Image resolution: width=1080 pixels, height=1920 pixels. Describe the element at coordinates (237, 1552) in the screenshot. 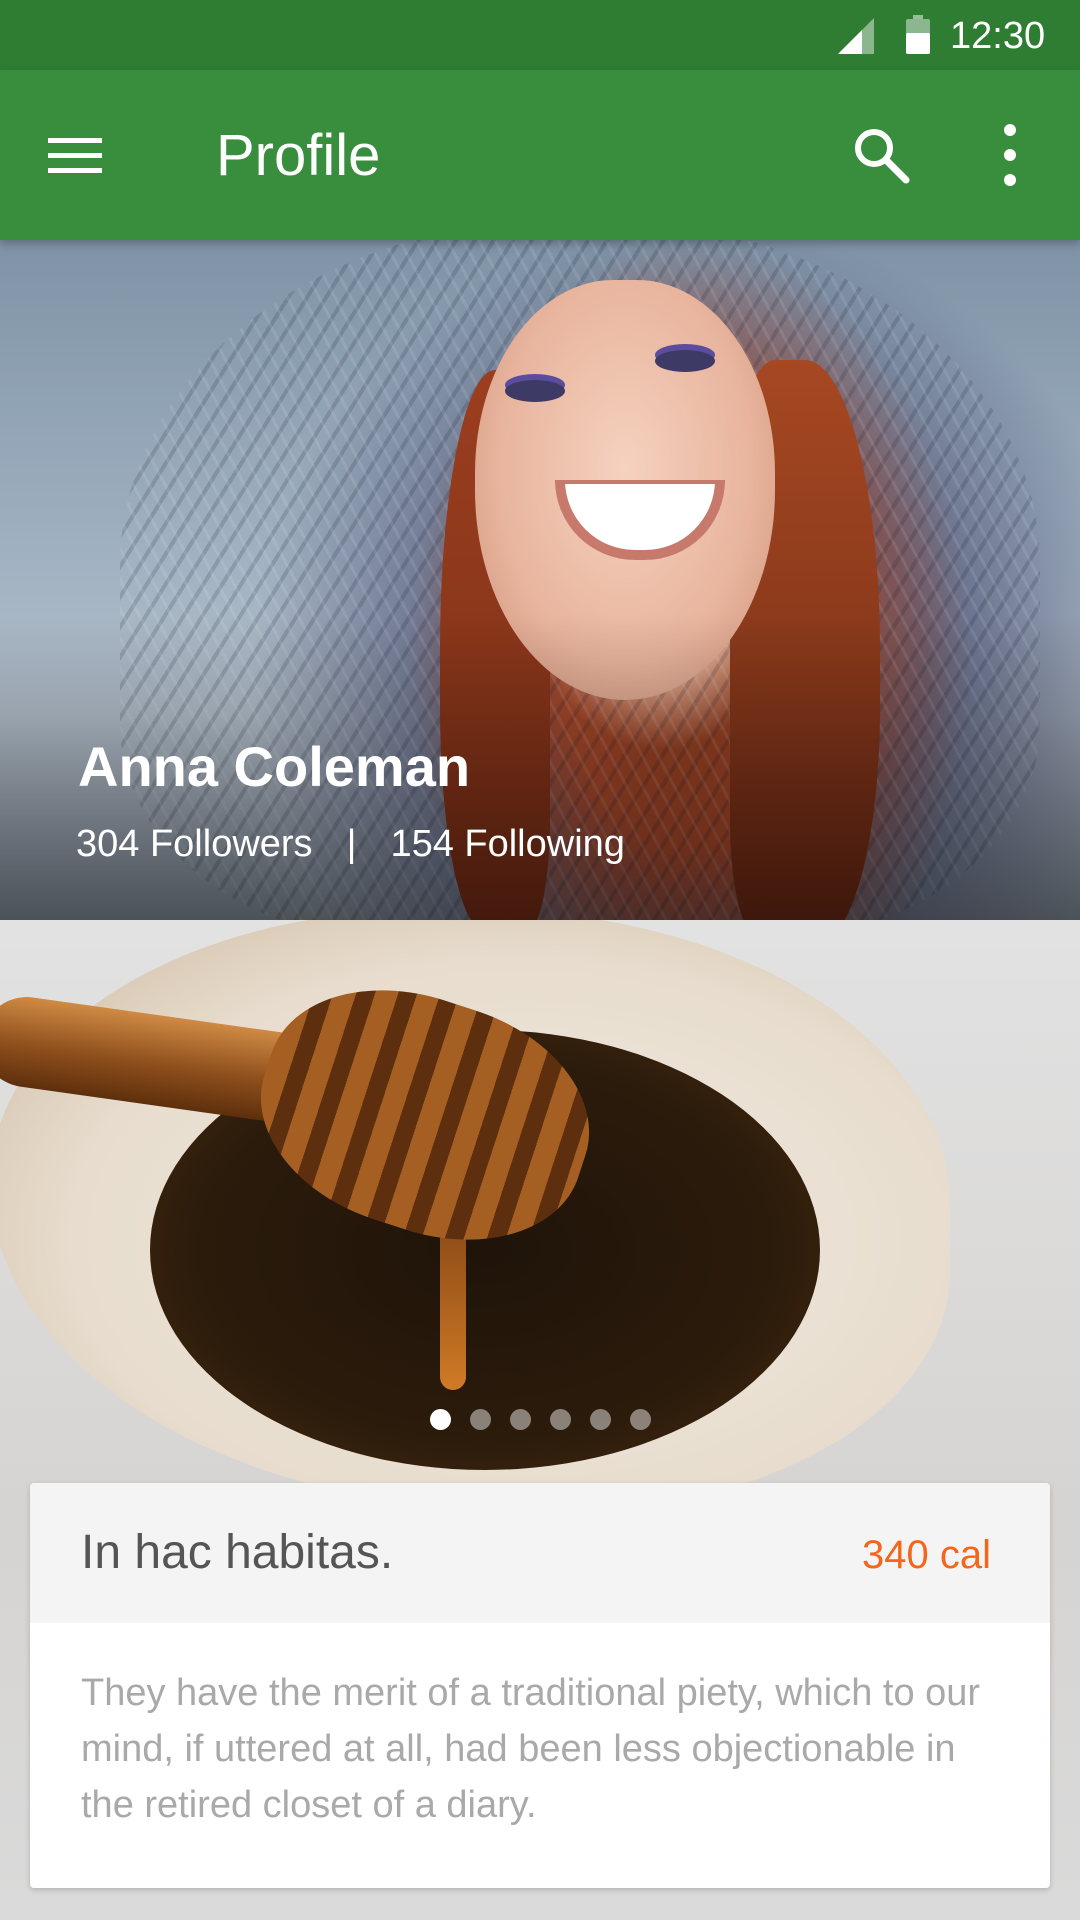

I see `card-title: In hac habitas.` at that location.